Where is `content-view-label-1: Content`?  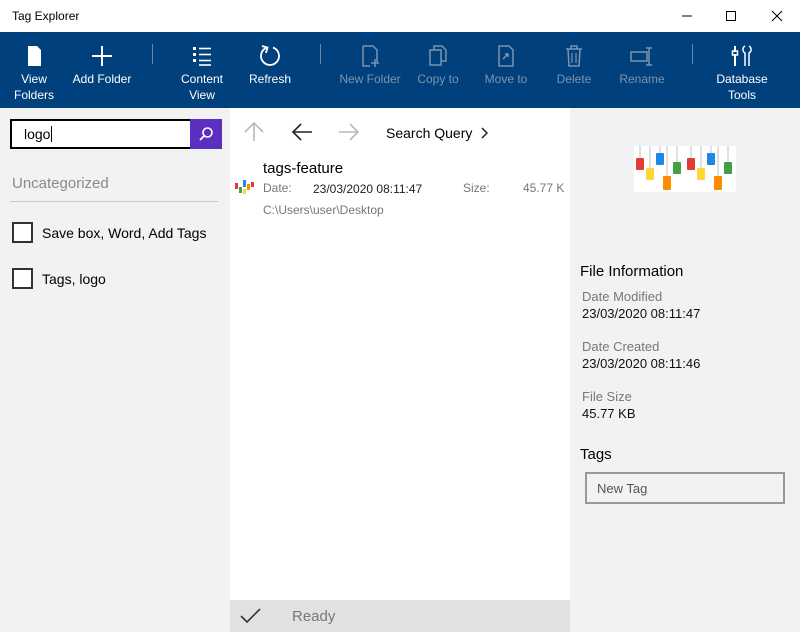
content-view-label-1: Content is located at coordinates (202, 79).